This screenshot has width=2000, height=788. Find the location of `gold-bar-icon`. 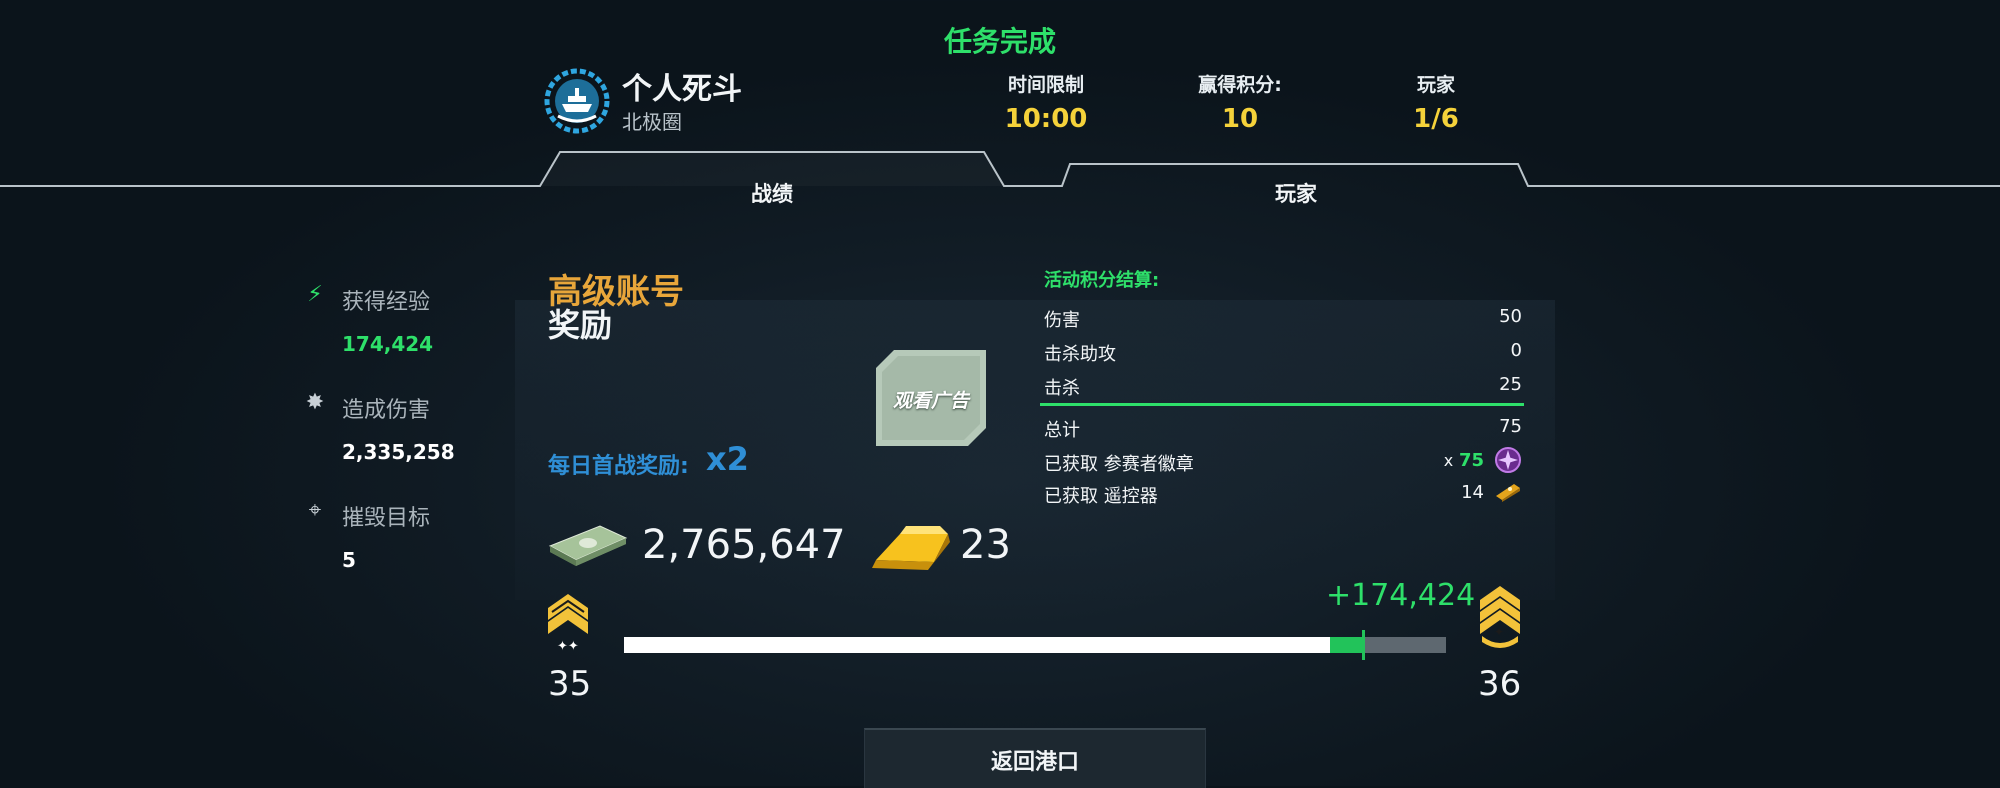

gold-bar-icon is located at coordinates (911, 548).